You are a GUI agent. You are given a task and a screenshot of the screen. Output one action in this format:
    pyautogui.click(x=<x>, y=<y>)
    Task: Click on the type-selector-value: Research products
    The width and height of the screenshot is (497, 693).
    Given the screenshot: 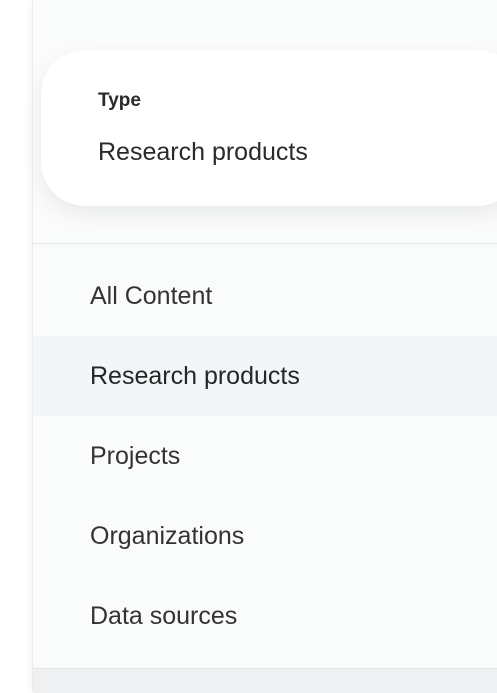 What is the action you would take?
    pyautogui.click(x=203, y=152)
    